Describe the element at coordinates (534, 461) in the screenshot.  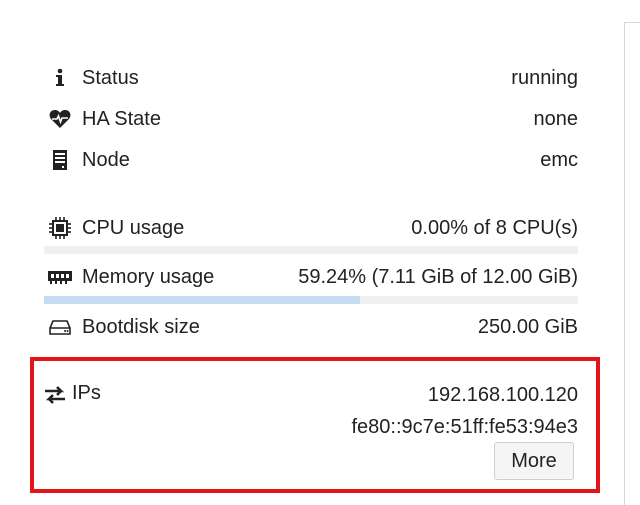
I see `more-ips-button: More` at that location.